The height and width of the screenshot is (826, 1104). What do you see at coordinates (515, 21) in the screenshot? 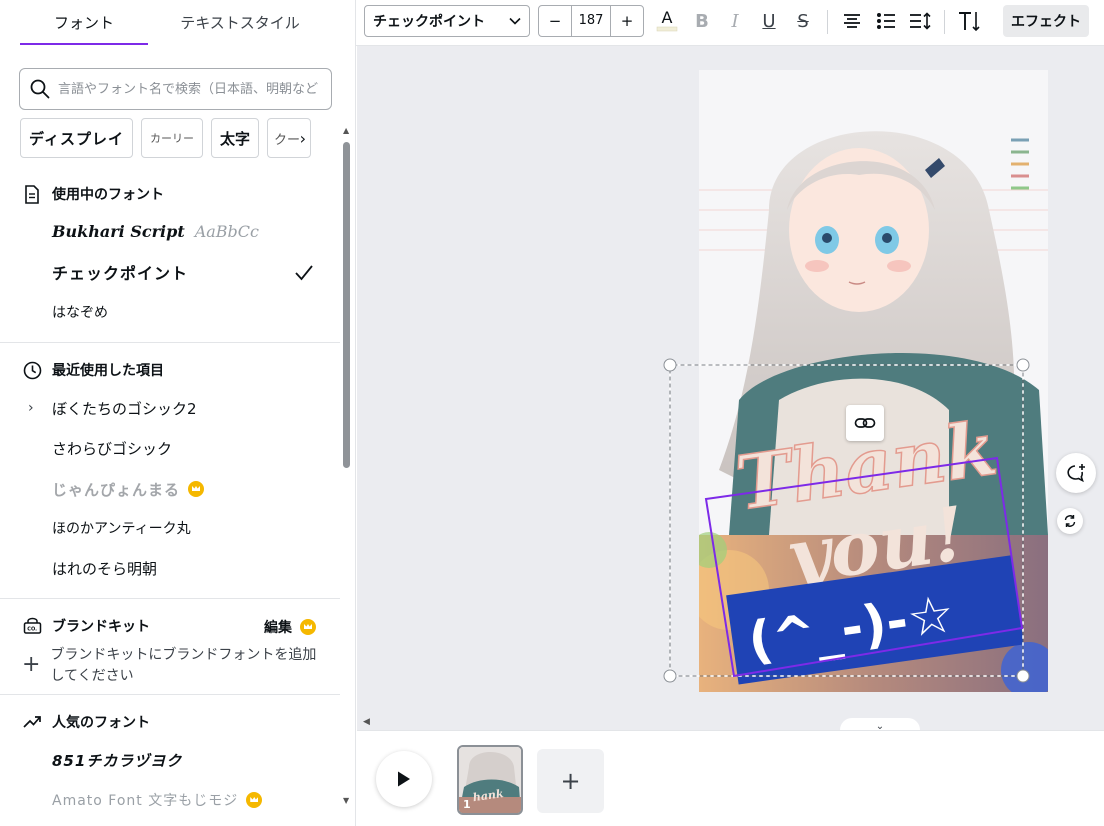
I see `chevron-down-icon` at bounding box center [515, 21].